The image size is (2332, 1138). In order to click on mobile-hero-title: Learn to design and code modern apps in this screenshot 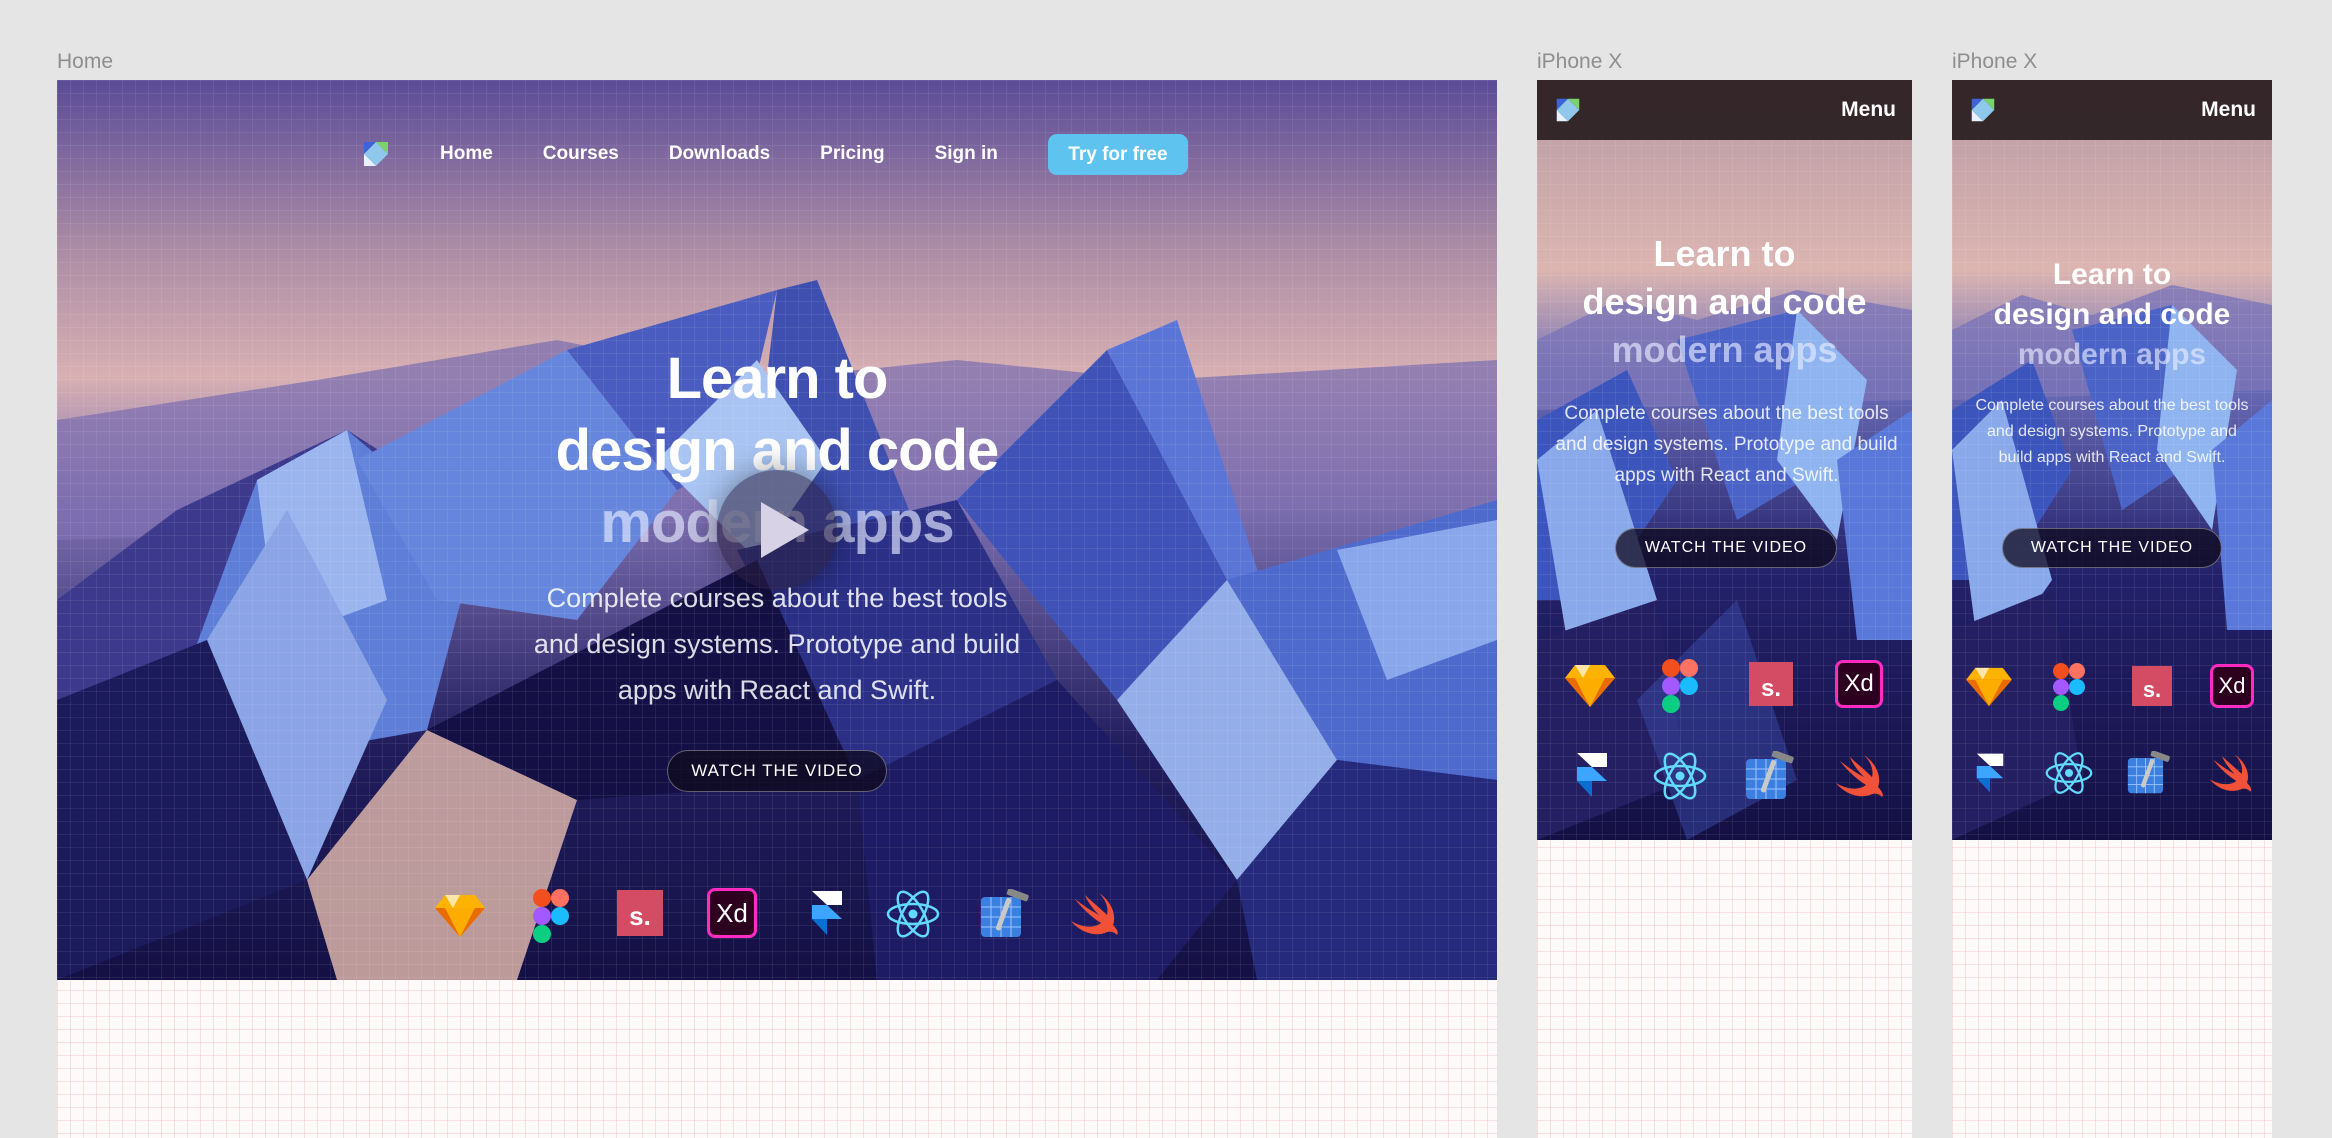, I will do `click(1724, 302)`.